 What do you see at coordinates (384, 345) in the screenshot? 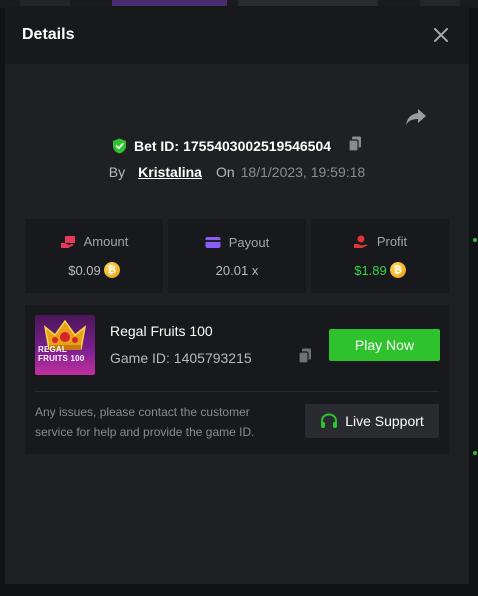
I see `play-now-button: Play Now` at bounding box center [384, 345].